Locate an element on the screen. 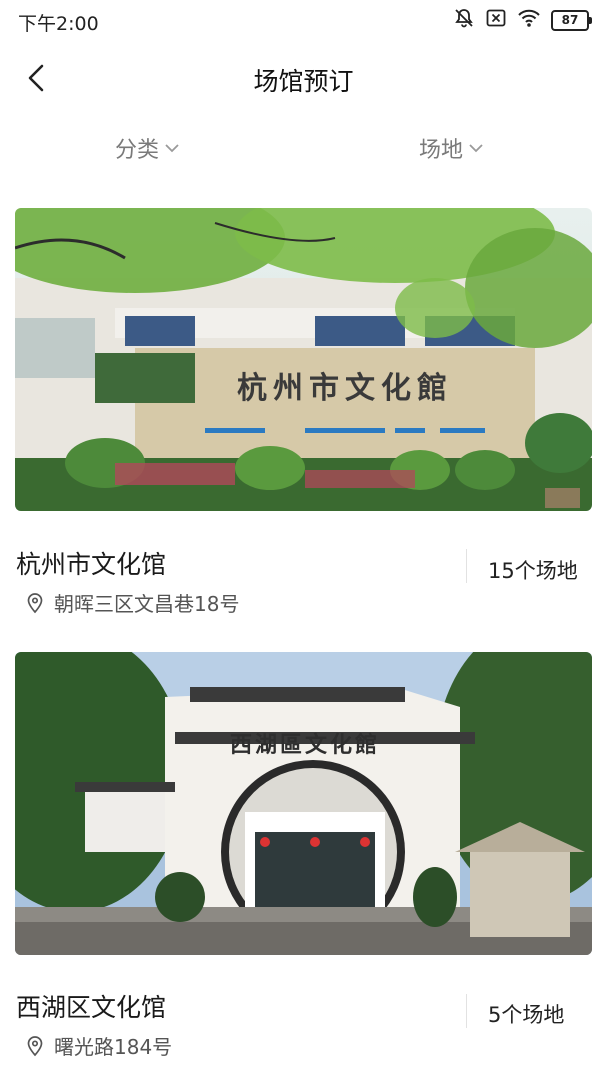 Image resolution: width=607 pixels, height=1080 pixels. venue-filter: 场地 is located at coordinates (452, 148).